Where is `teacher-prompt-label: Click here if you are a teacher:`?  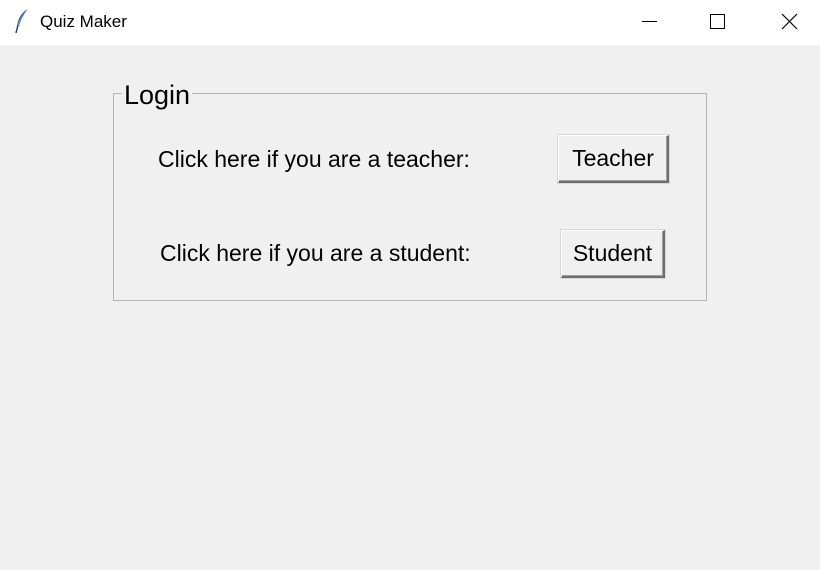 teacher-prompt-label: Click here if you are a teacher: is located at coordinates (314, 159).